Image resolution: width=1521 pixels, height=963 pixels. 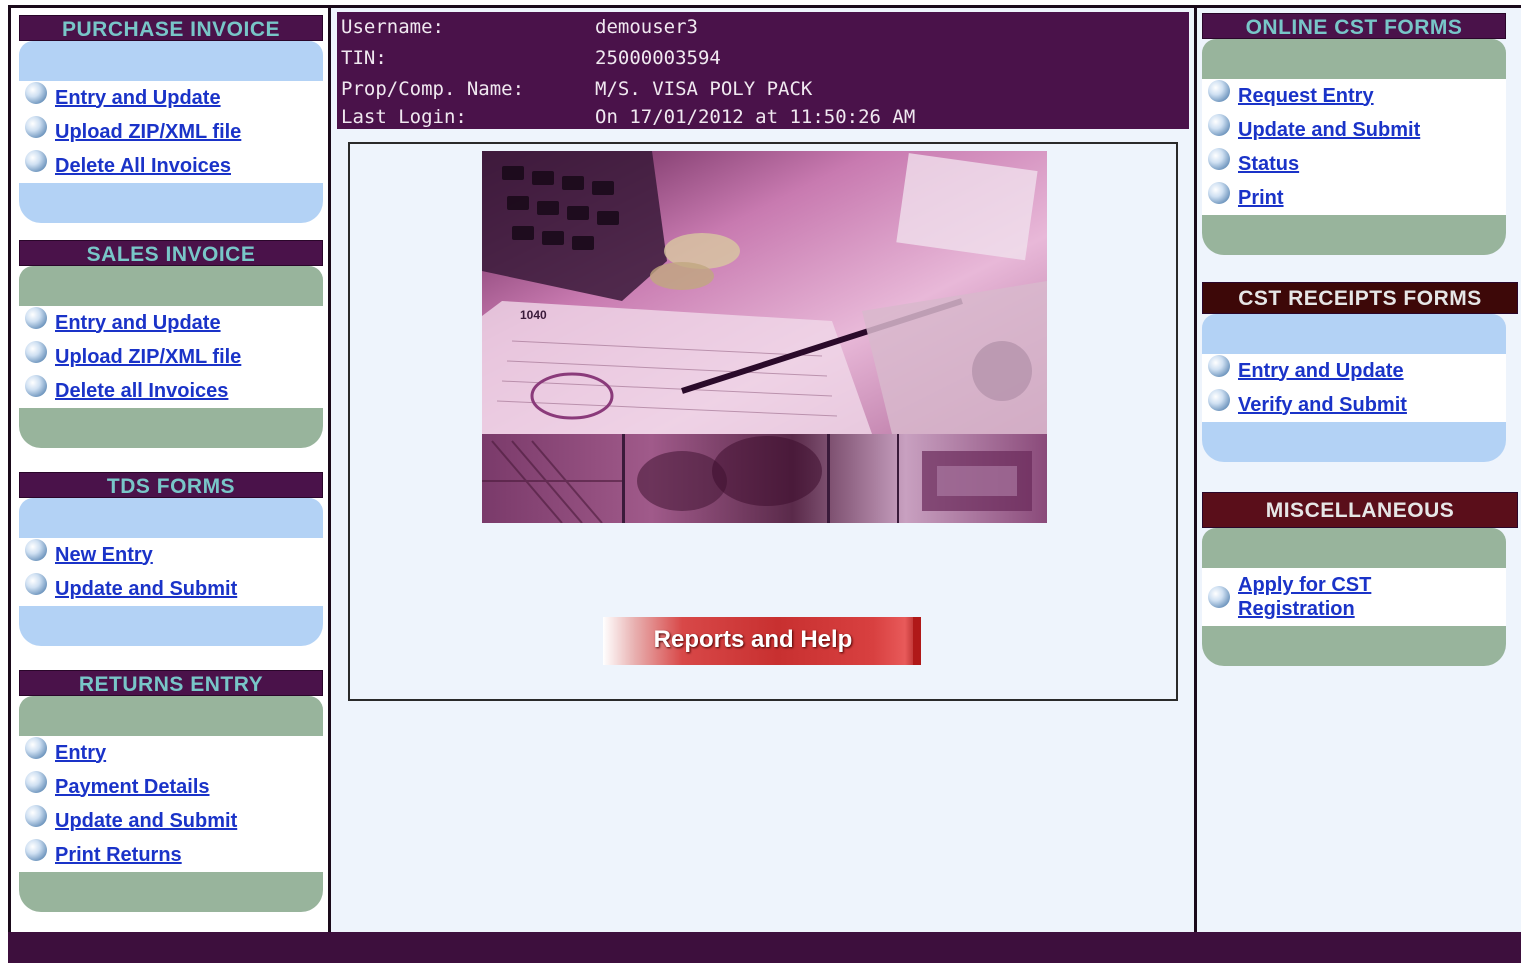 I want to click on sales-upload-item: Upload ZIP/XML file, so click(x=174, y=357).